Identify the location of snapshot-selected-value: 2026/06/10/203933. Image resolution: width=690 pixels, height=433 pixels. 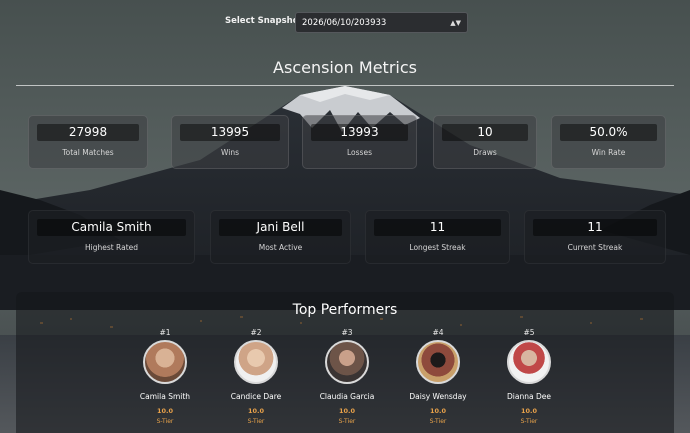
(344, 23).